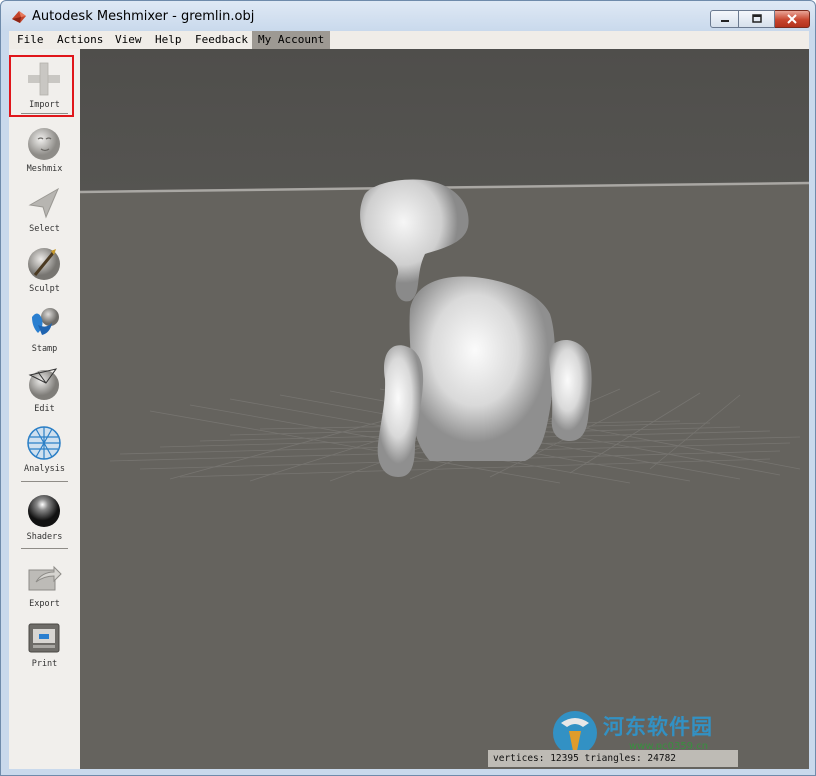 The width and height of the screenshot is (816, 776). What do you see at coordinates (44, 264) in the screenshot?
I see `sculpt-brush-icon` at bounding box center [44, 264].